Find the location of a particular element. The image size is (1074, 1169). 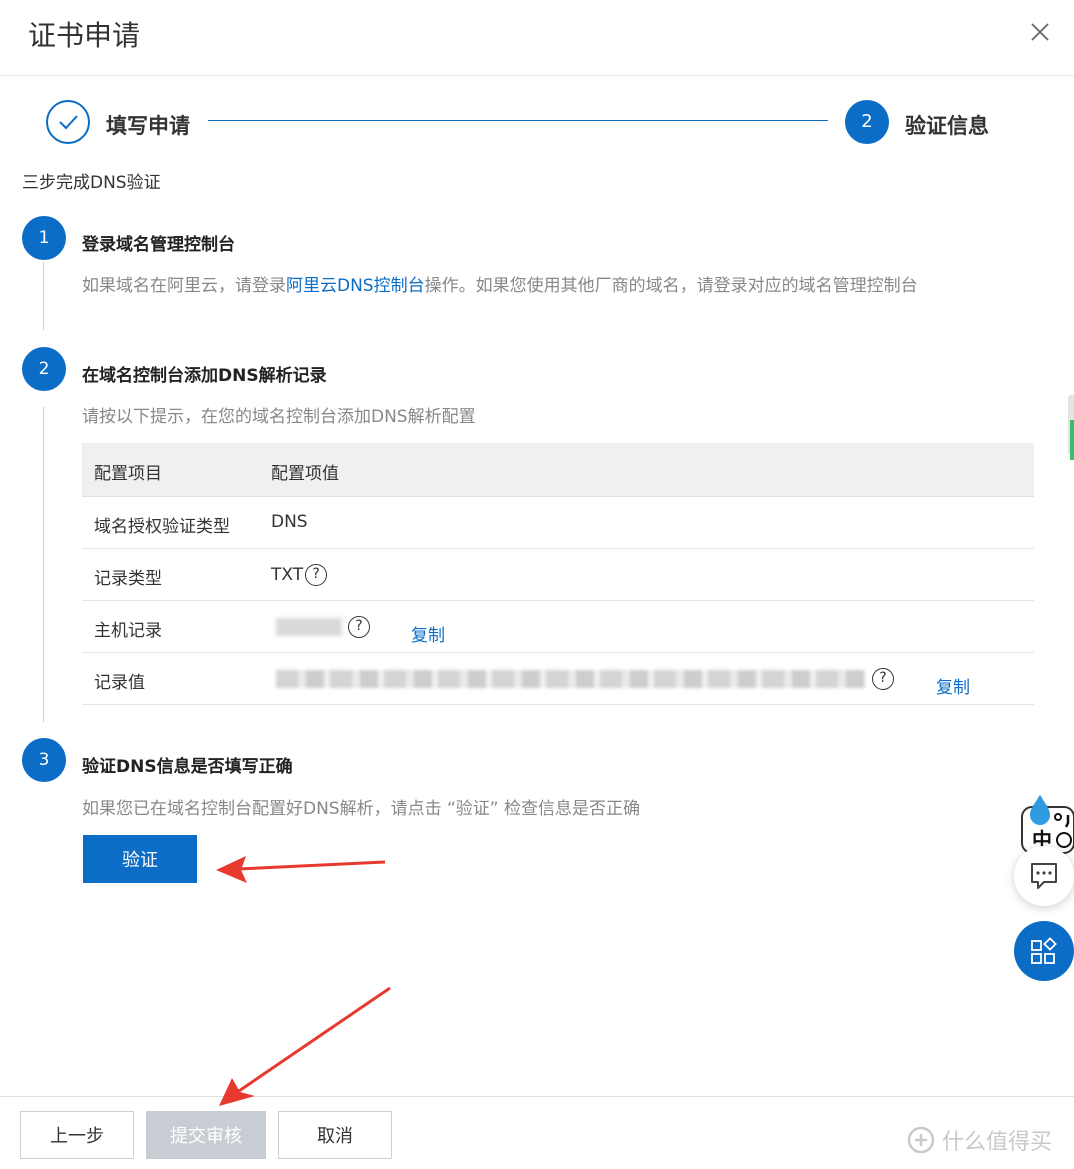

cancel-button: 取消 is located at coordinates (335, 1135).